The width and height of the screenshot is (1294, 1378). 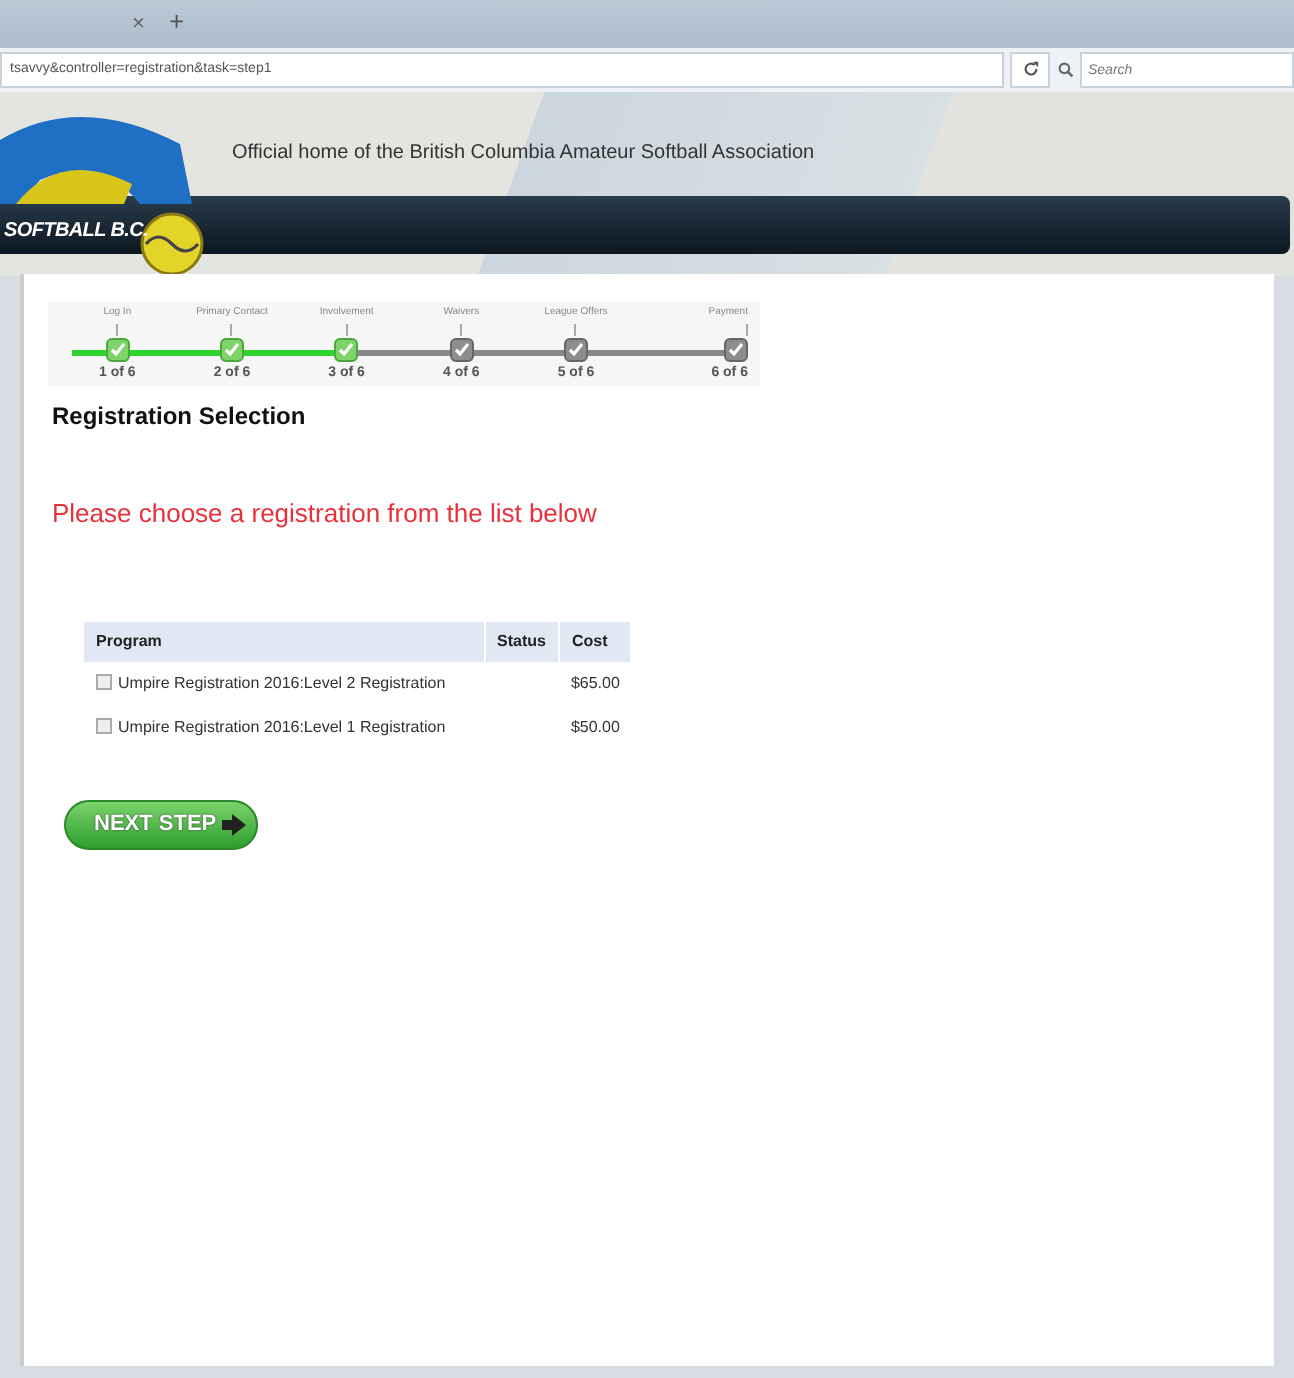 What do you see at coordinates (138, 28) in the screenshot?
I see `tab-close-button: ×` at bounding box center [138, 28].